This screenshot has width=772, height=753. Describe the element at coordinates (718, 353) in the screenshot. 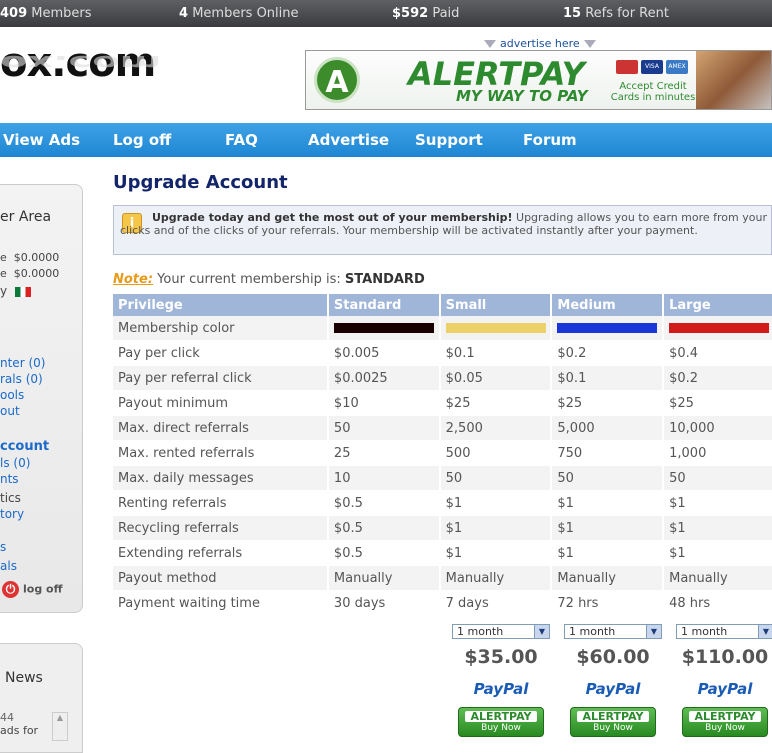

I see `table-cell: $0.4` at that location.